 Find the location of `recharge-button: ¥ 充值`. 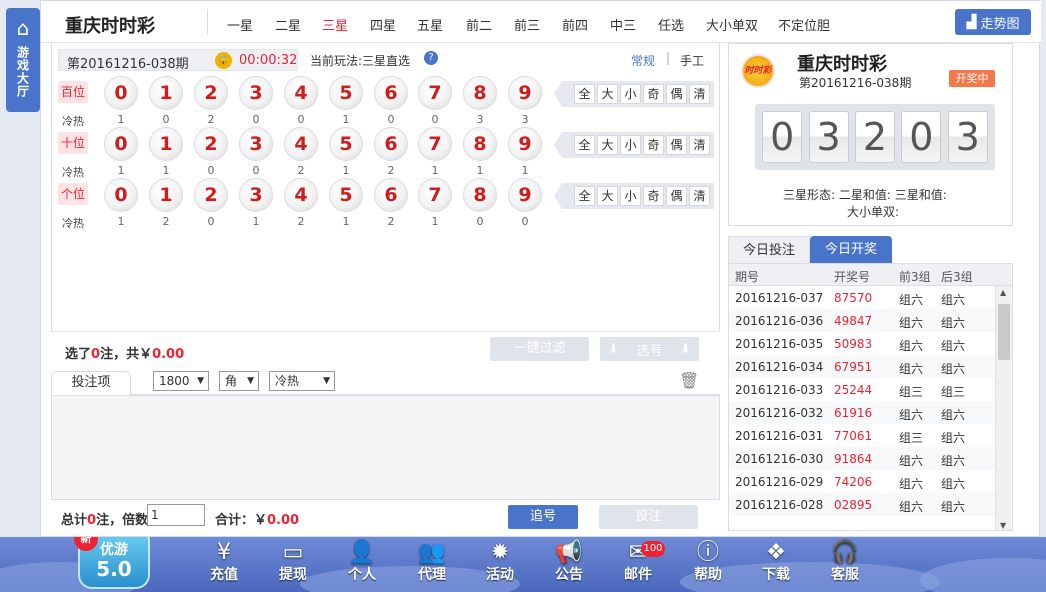

recharge-button: ¥ 充值 is located at coordinates (224, 564).